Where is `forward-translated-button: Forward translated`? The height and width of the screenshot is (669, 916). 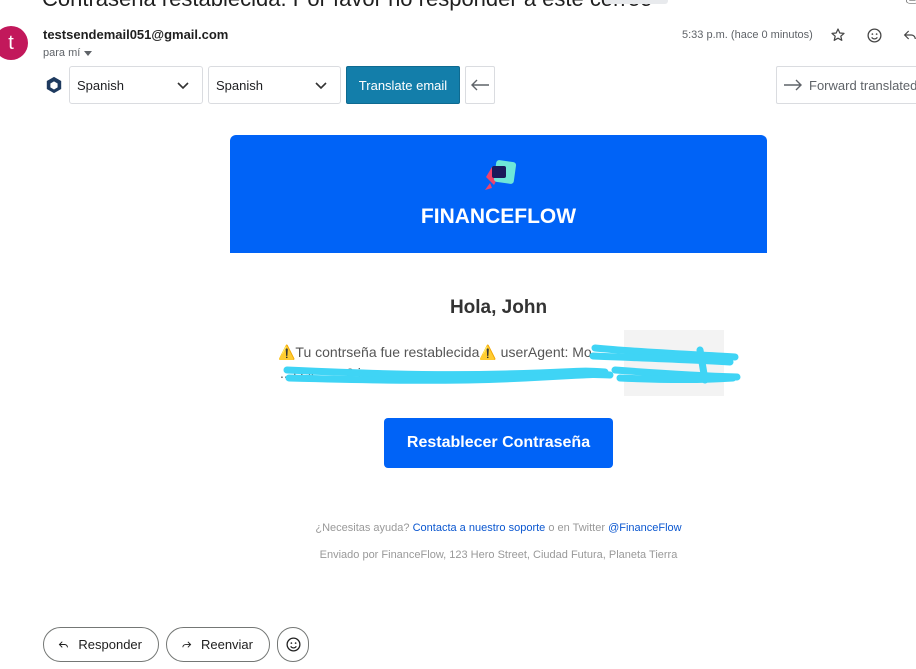
forward-translated-button: Forward translated is located at coordinates (846, 85).